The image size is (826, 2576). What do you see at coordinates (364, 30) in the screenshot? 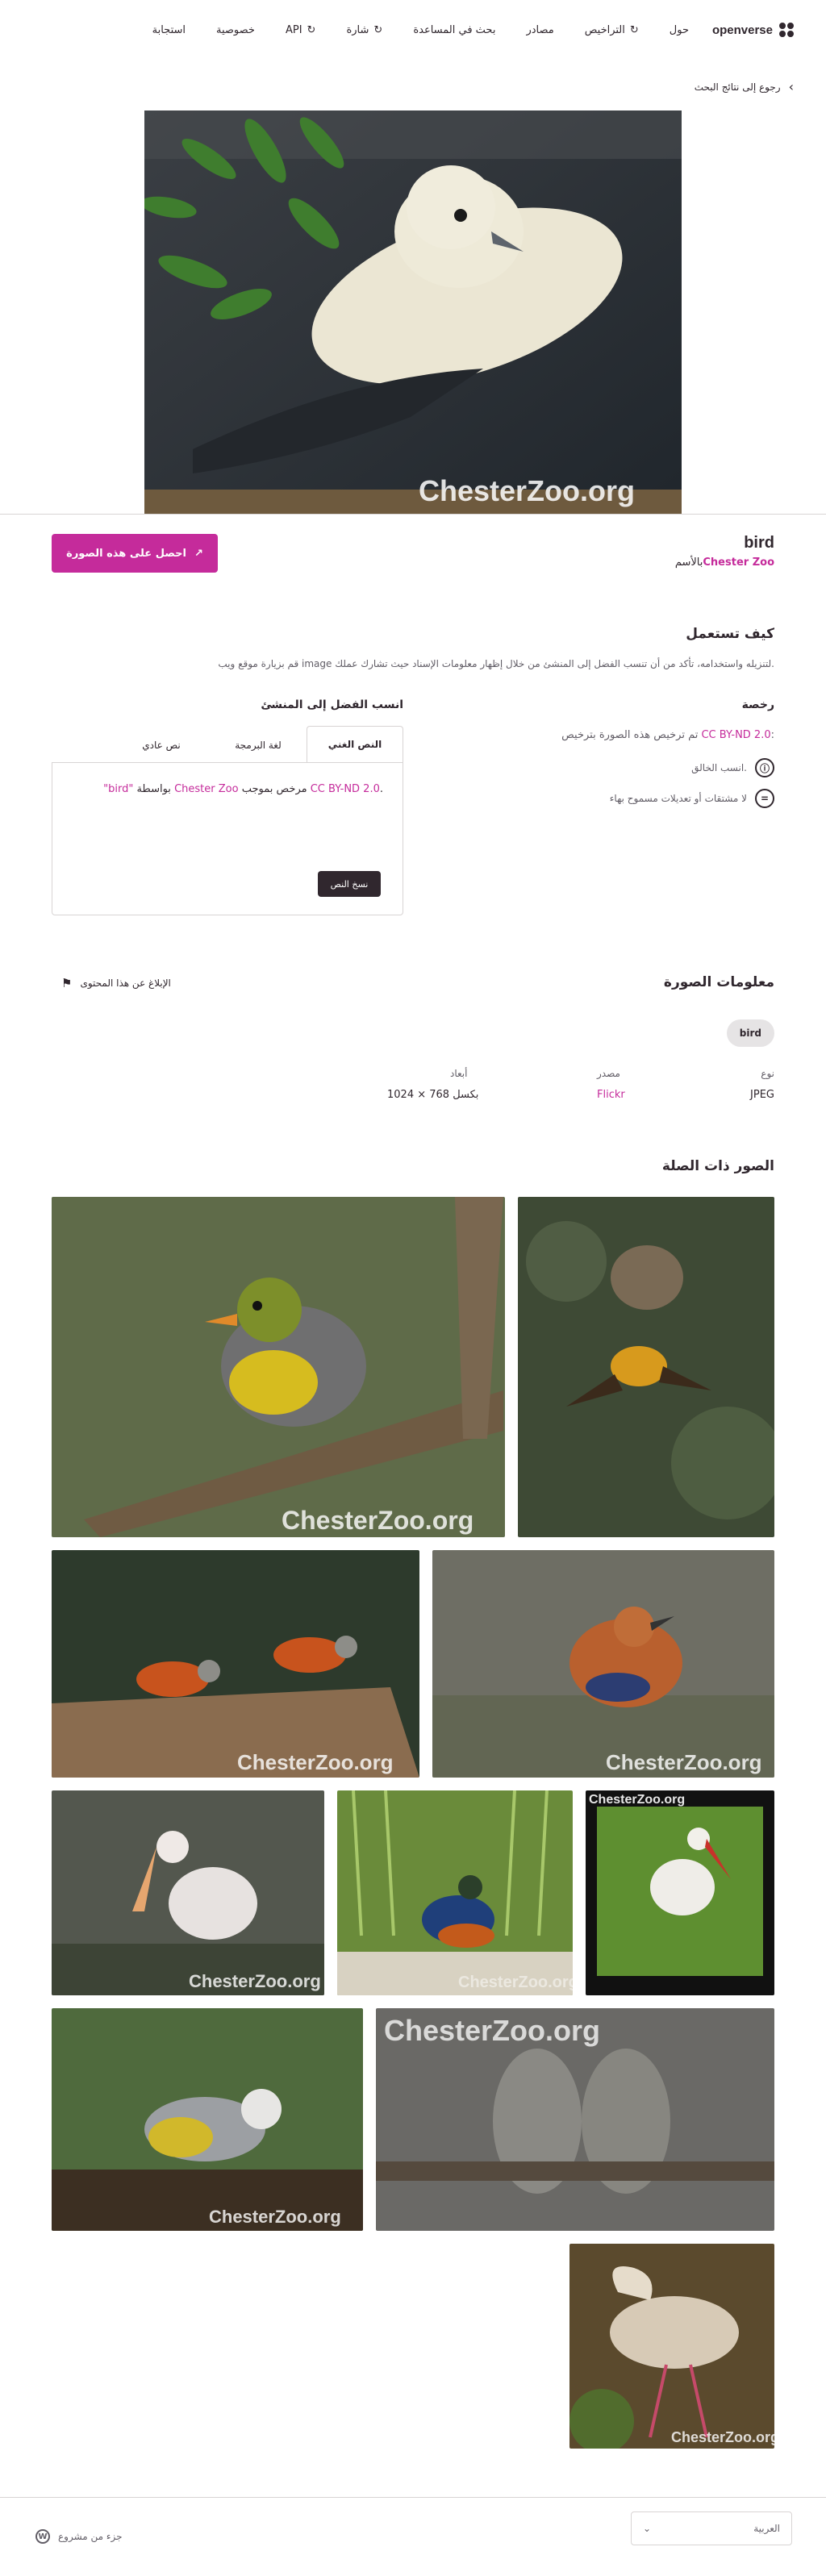
I see `nav-badge: شارة ↻` at bounding box center [364, 30].